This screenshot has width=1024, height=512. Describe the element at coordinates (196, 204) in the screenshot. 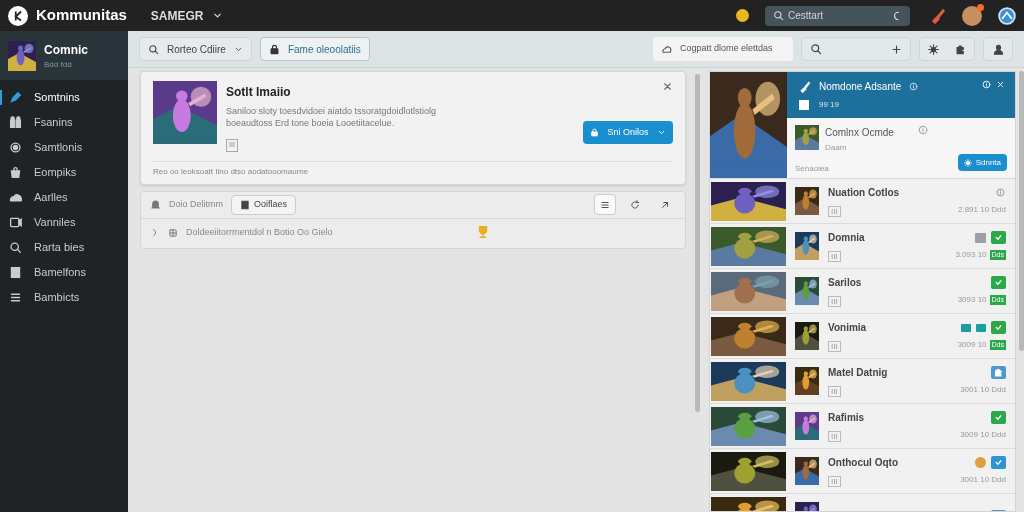

I see `filter-label: Doio Delitmm` at that location.